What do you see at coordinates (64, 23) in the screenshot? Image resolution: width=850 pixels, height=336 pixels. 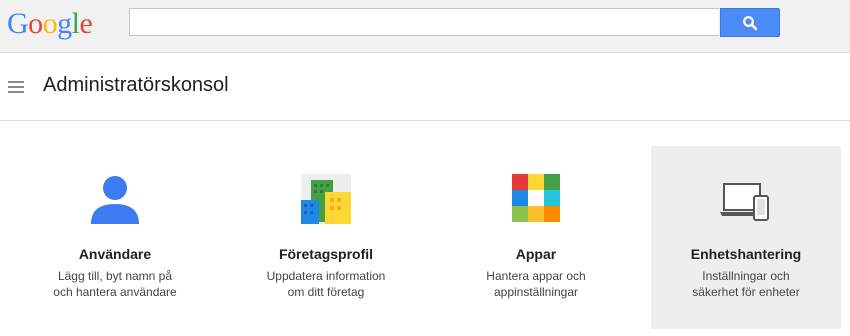 I see `logo-letter: g` at bounding box center [64, 23].